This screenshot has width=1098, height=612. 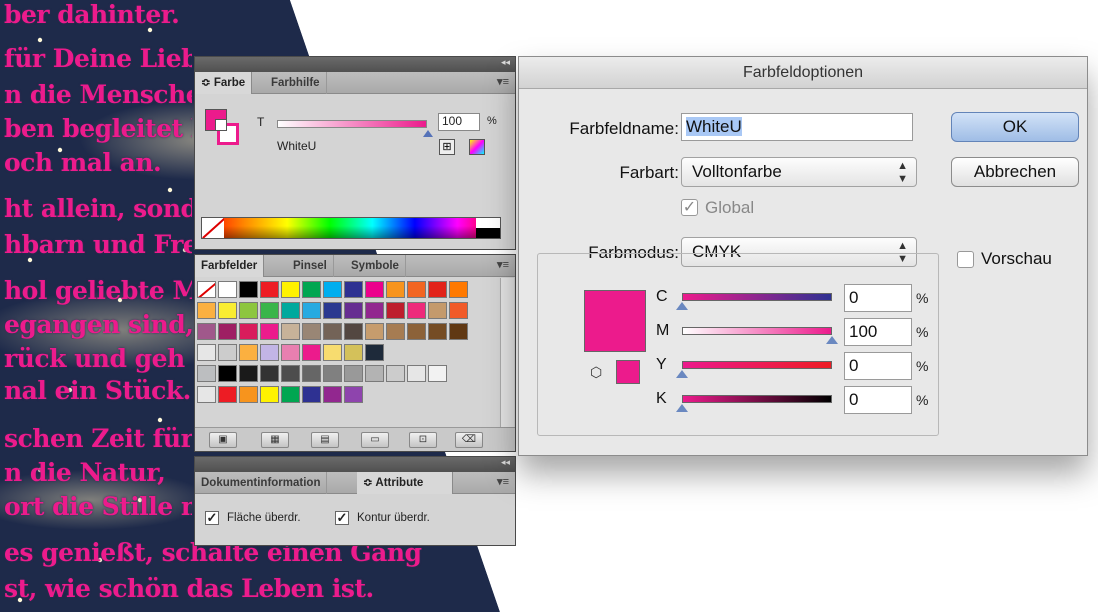 I want to click on target-icon: ⊞, so click(x=447, y=147).